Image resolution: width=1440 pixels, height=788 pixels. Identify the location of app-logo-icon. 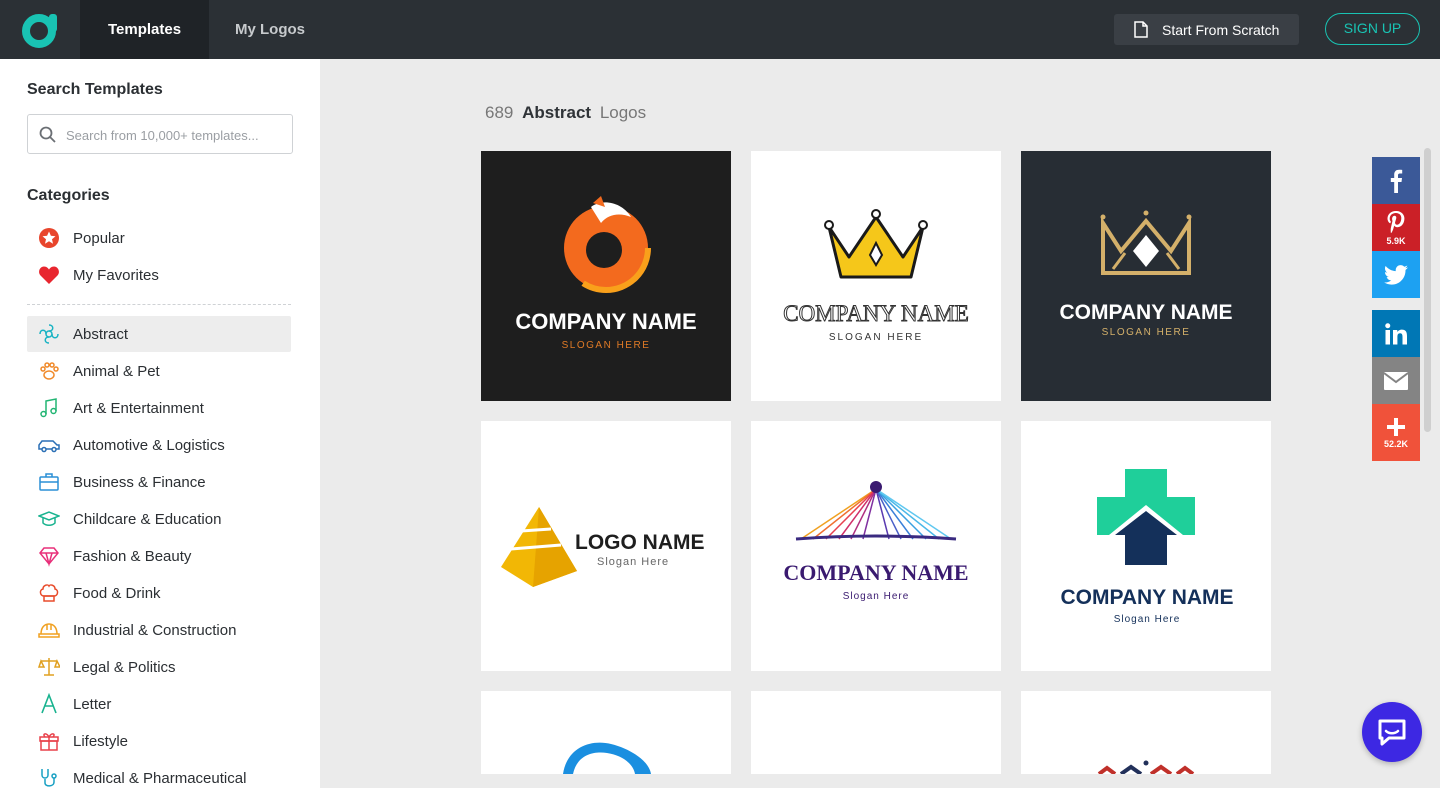
(41, 29).